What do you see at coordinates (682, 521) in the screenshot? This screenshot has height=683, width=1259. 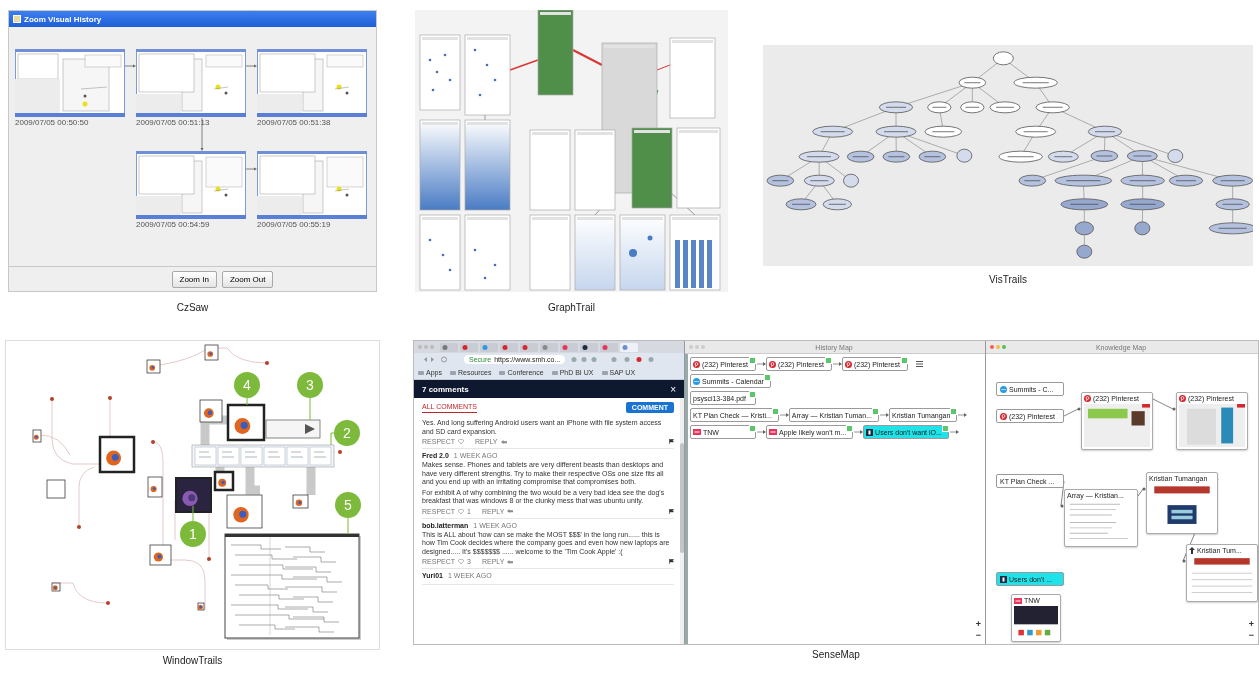 I see `scrollbar` at bounding box center [682, 521].